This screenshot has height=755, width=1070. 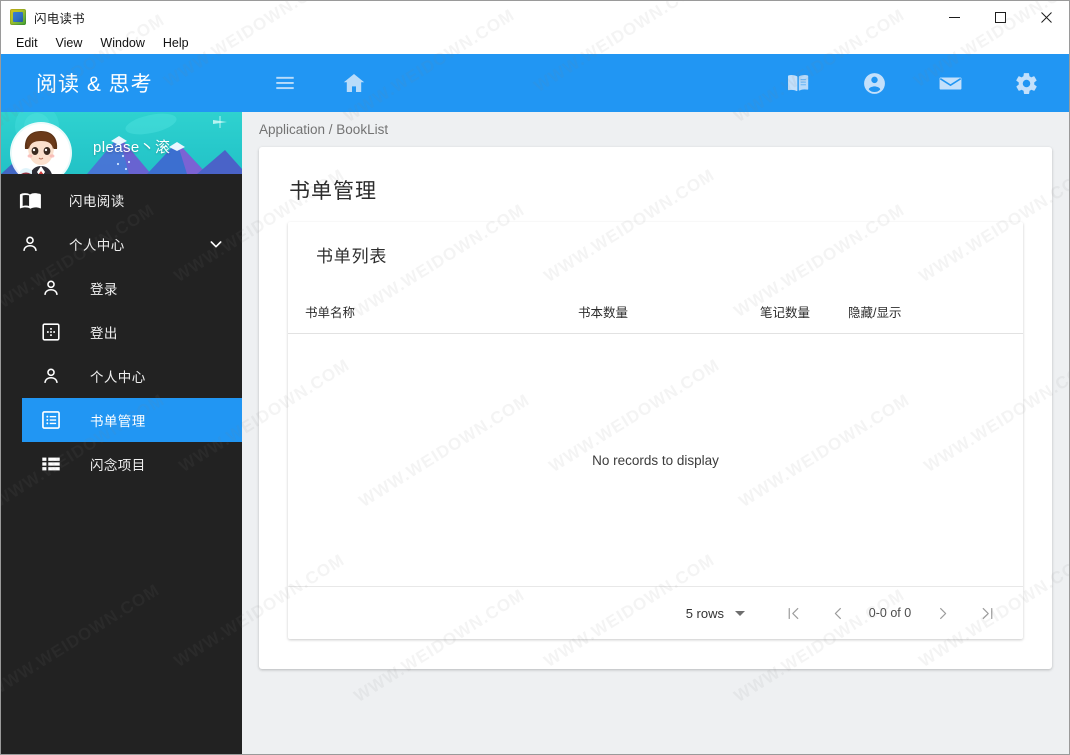 I want to click on page-range-label: 0-0 of 0, so click(x=890, y=613).